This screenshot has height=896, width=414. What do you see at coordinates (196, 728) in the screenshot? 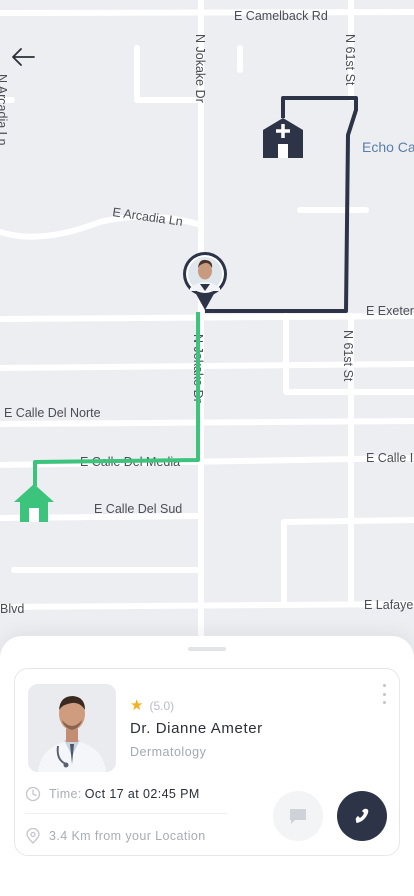
I see `doctor-name: Dr. Dianne Ameter` at bounding box center [196, 728].